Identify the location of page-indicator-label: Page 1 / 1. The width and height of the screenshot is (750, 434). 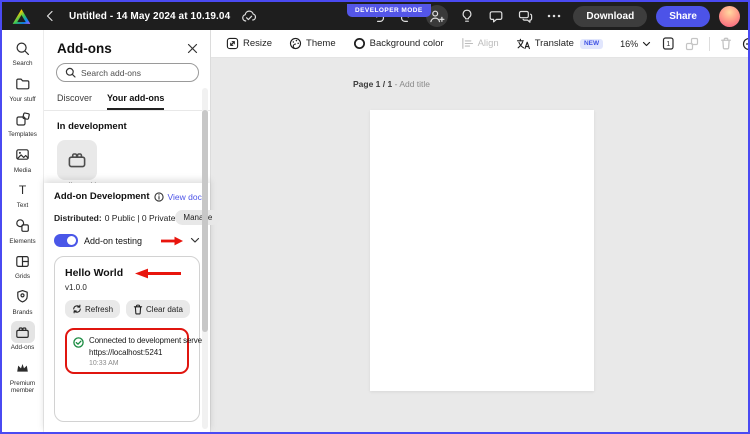
(373, 84).